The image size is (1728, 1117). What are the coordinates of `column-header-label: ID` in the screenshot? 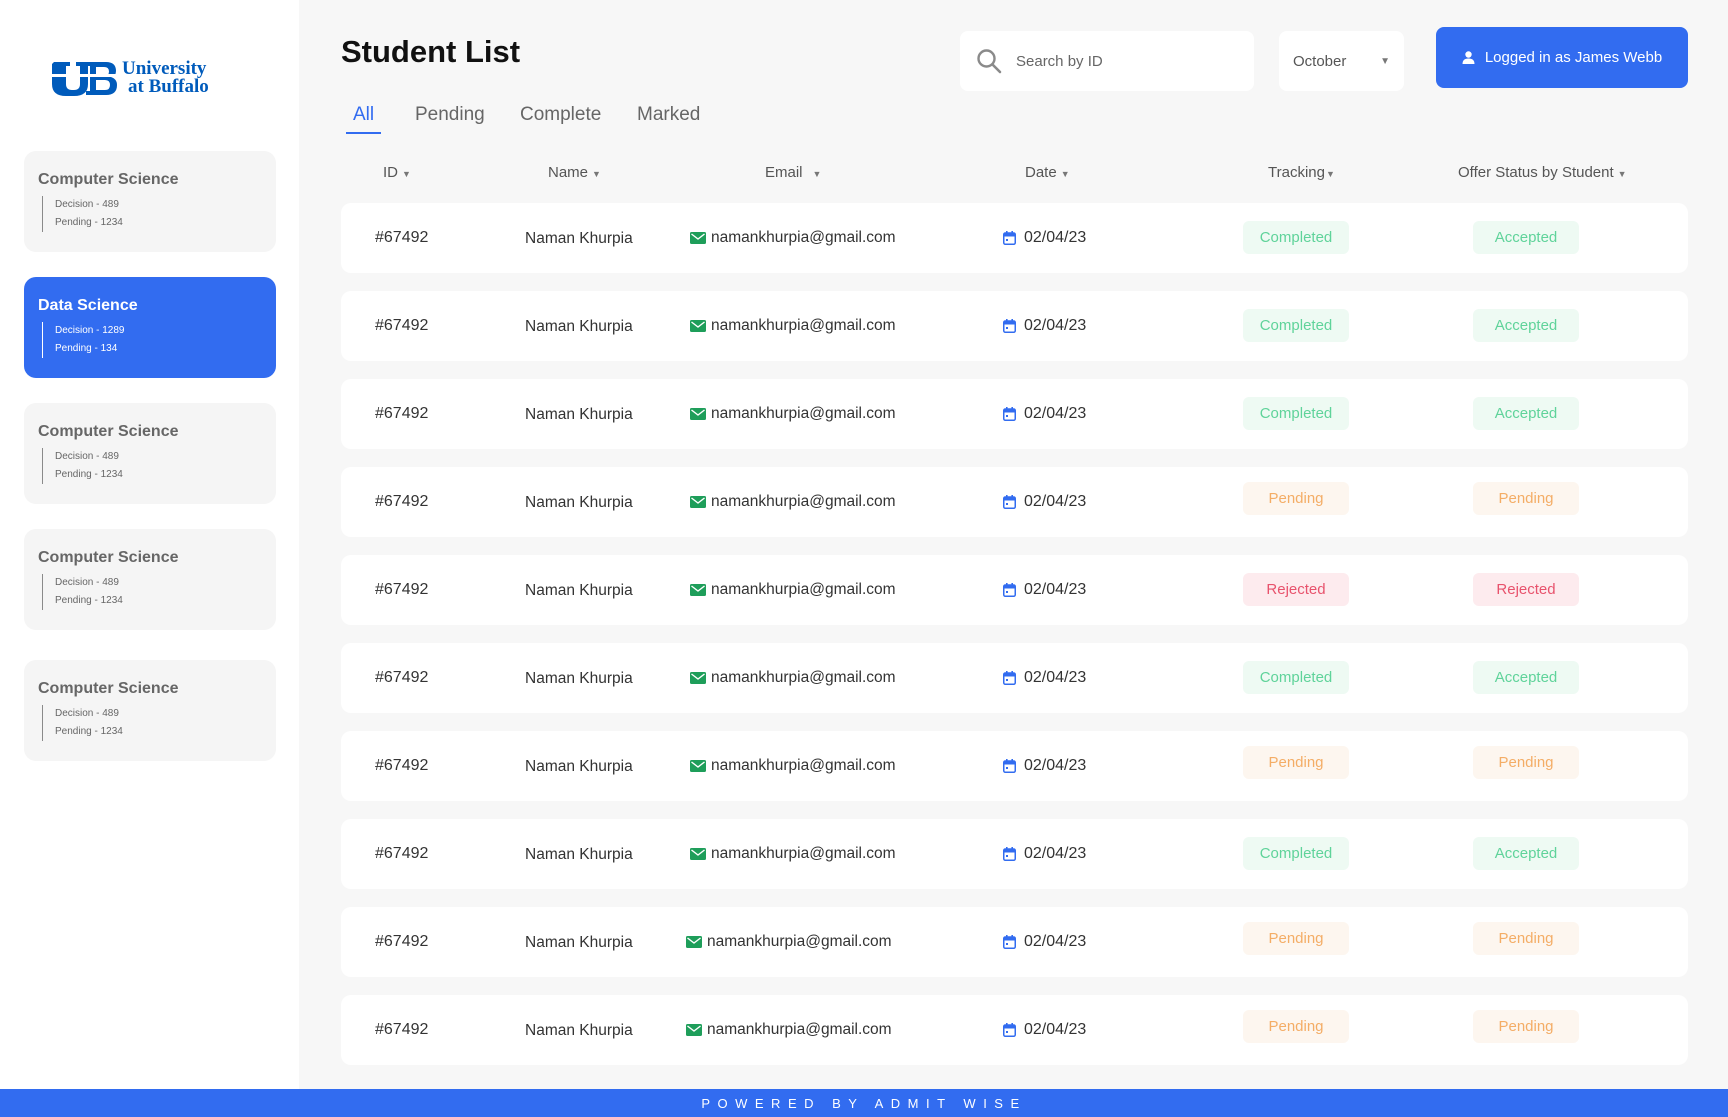 It's located at (390, 172).